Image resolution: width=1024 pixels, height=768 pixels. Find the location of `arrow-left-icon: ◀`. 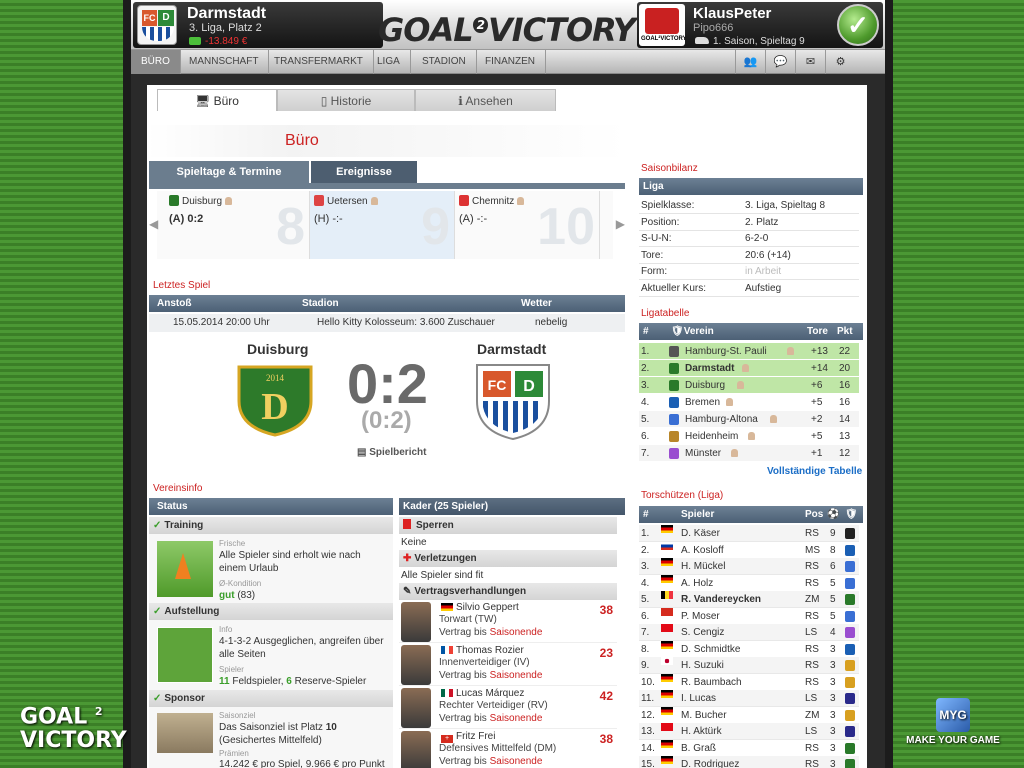

arrow-left-icon: ◀ is located at coordinates (153, 224).